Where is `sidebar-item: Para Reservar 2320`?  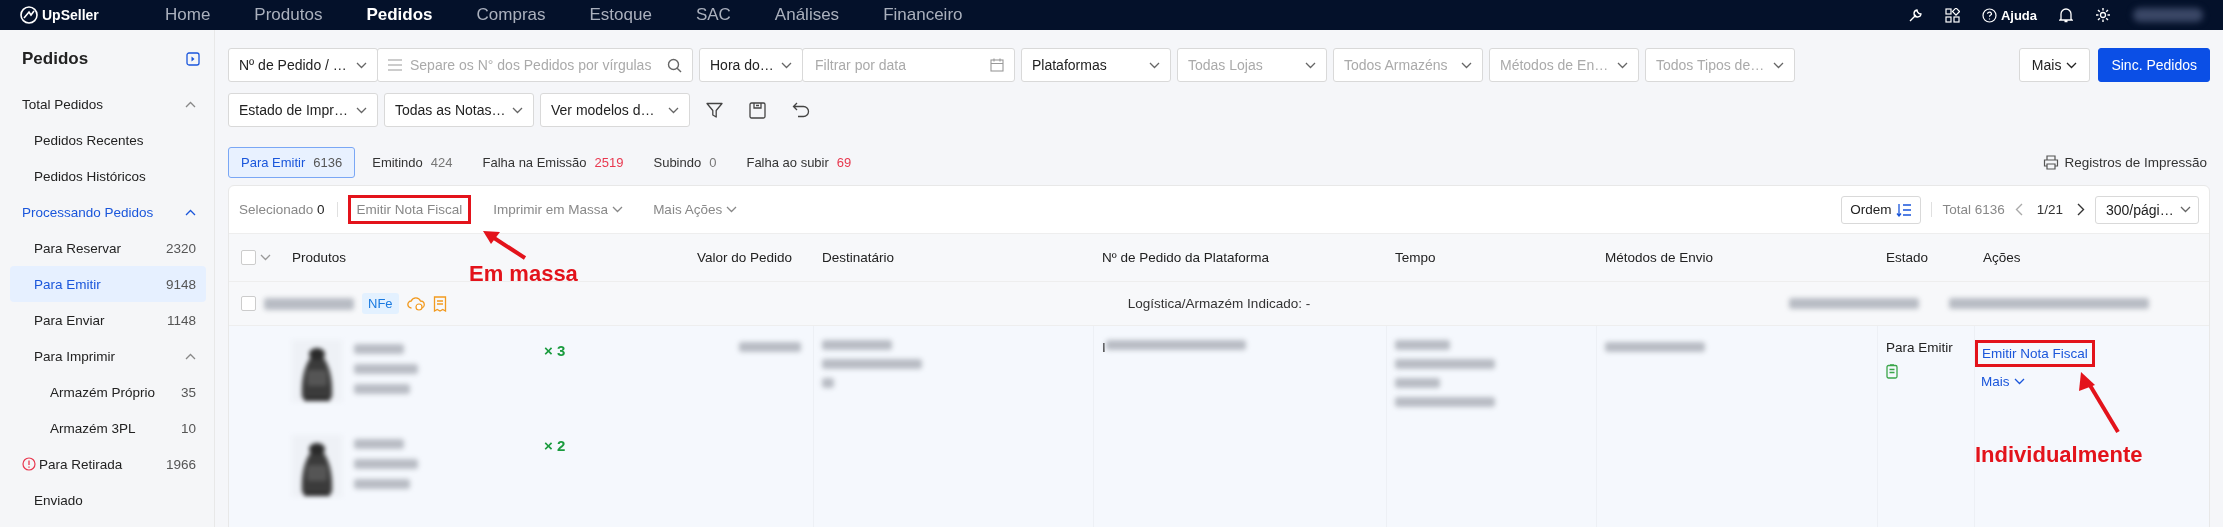
sidebar-item: Para Reservar 2320 is located at coordinates (108, 248).